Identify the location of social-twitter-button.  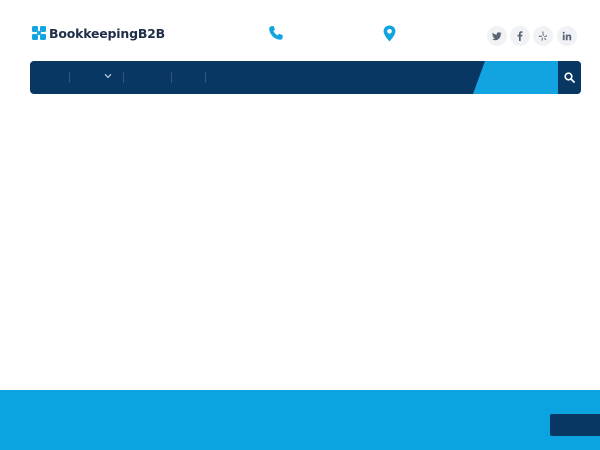
(497, 36).